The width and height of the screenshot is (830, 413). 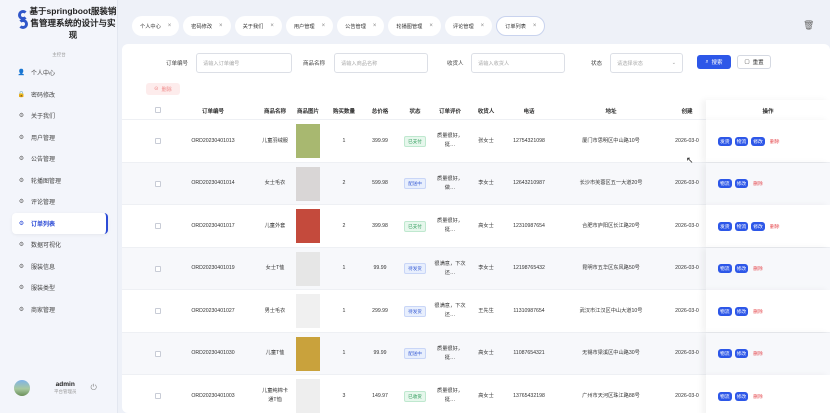 What do you see at coordinates (60, 245) in the screenshot?
I see `sidebar-item-8: ⚙ 数据可视化` at bounding box center [60, 245].